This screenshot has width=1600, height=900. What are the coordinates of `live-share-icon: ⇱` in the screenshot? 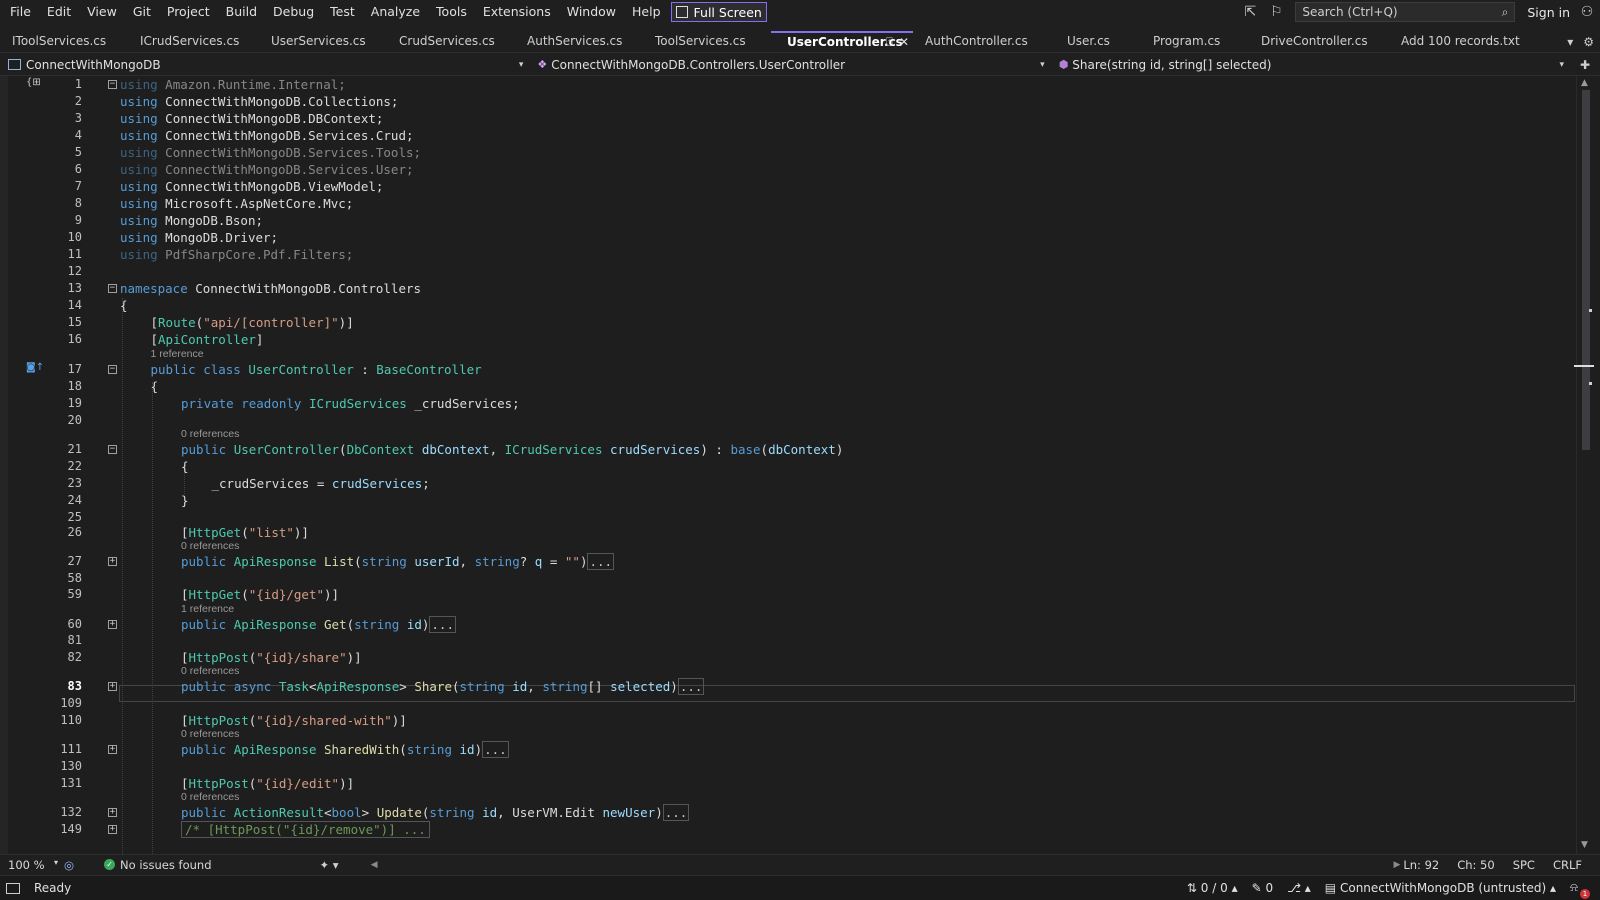 It's located at (1250, 12).